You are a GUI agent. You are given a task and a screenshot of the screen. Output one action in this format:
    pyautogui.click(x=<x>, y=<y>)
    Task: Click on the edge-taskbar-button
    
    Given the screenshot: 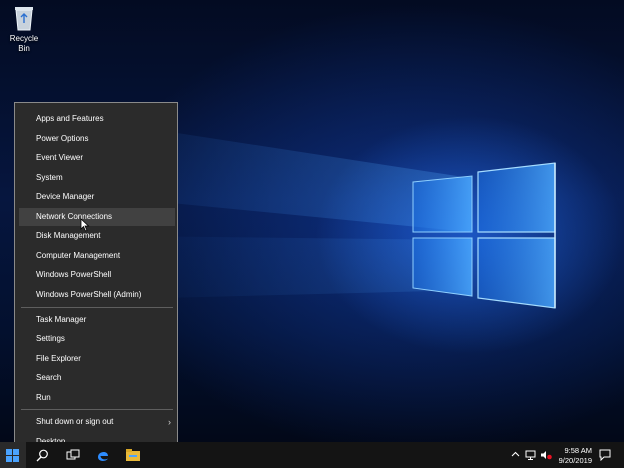 What is the action you would take?
    pyautogui.click(x=103, y=455)
    